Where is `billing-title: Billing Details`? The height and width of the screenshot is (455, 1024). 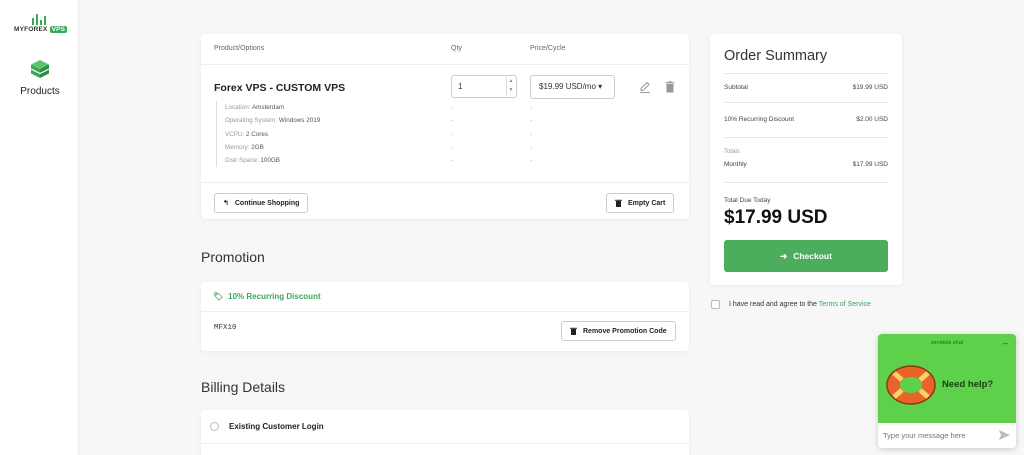
billing-title: Billing Details is located at coordinates (243, 387).